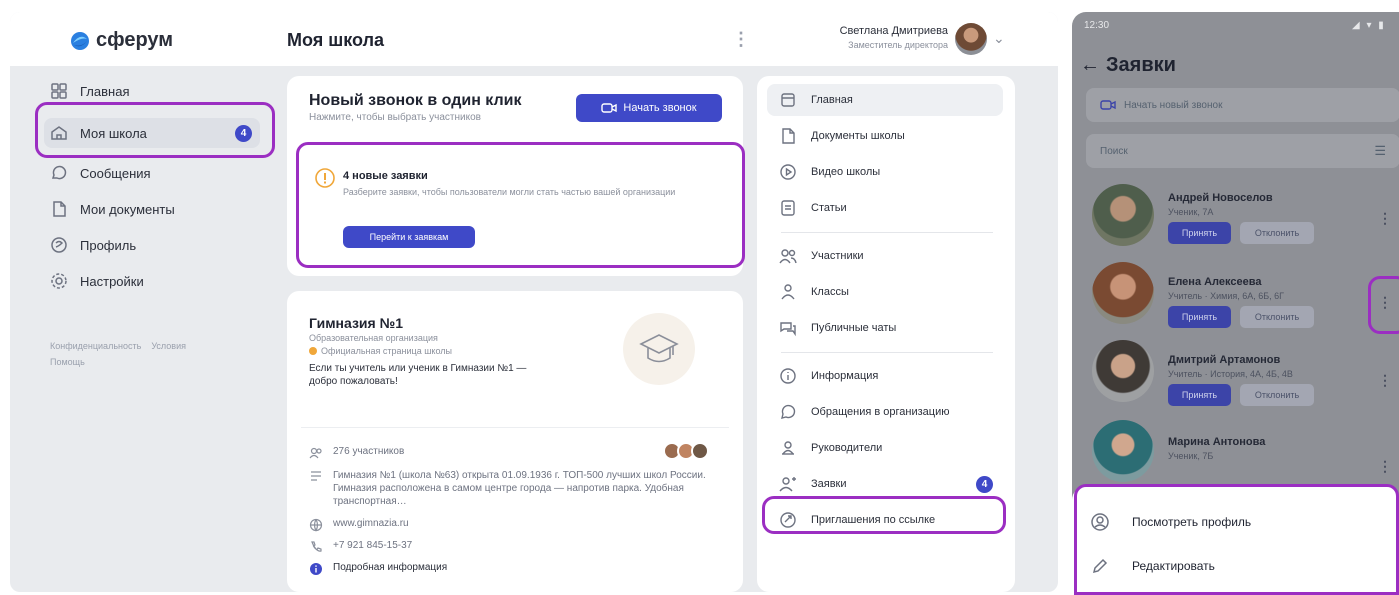 This screenshot has width=1399, height=595. Describe the element at coordinates (1242, 151) in the screenshot. I see `search-input: Поиск ☰` at that location.